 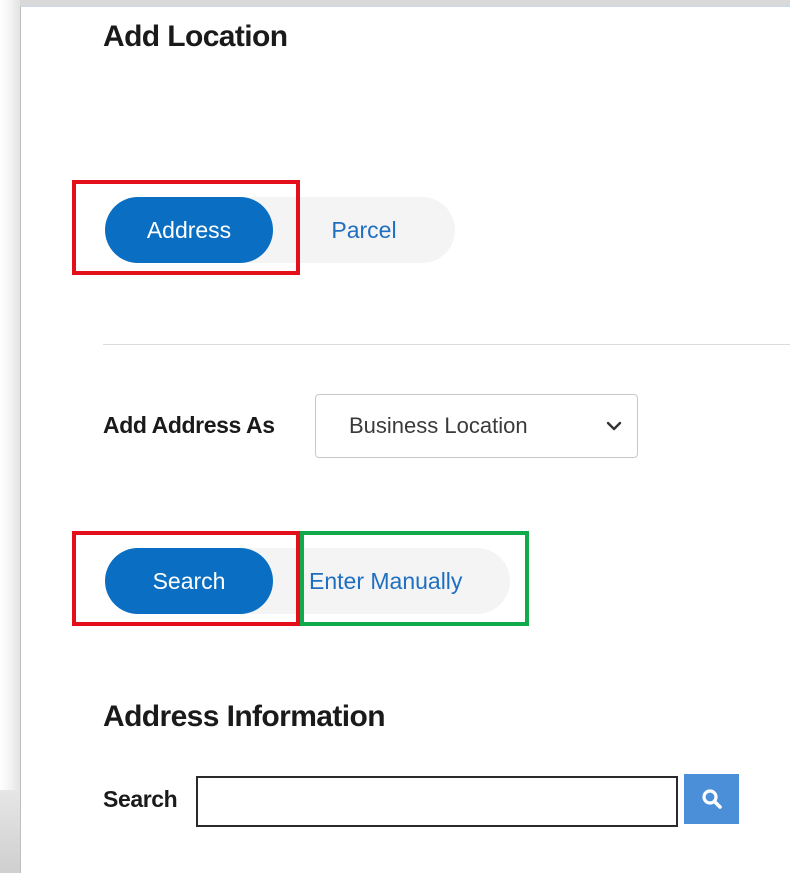 What do you see at coordinates (438, 425) in the screenshot?
I see `add-address-as-selected-value: Business Location` at bounding box center [438, 425].